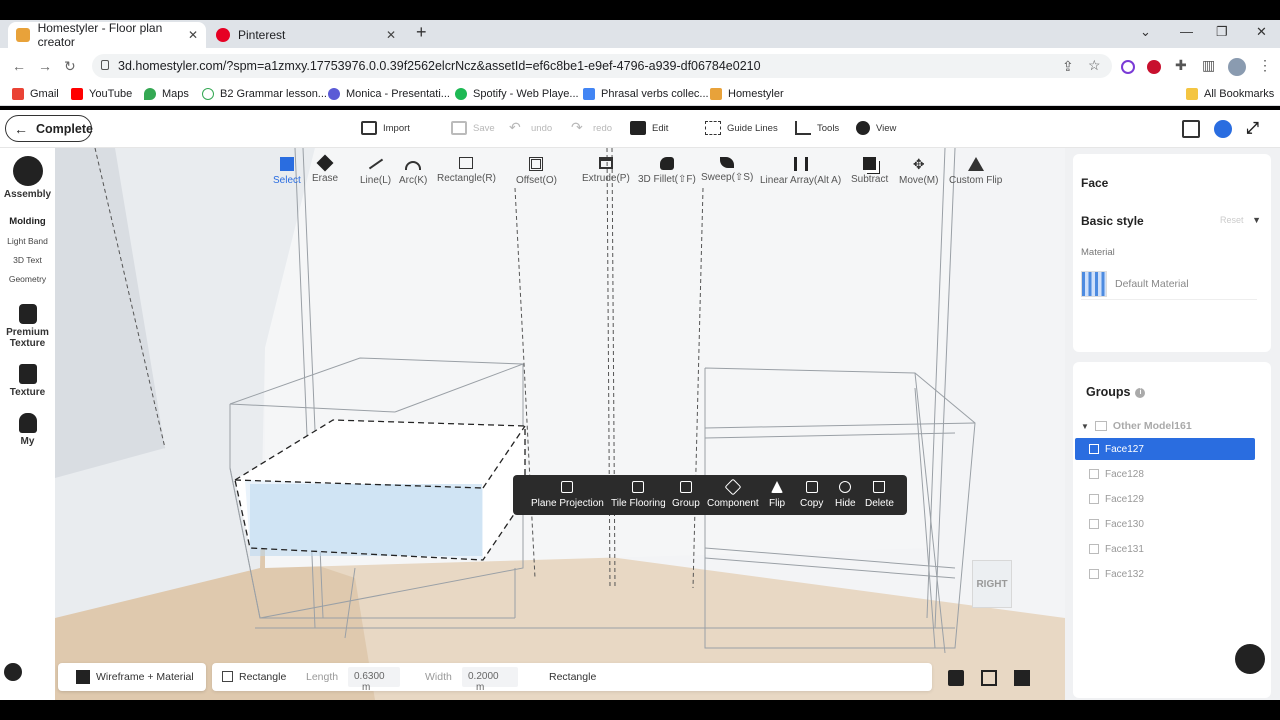 The height and width of the screenshot is (720, 1280). Describe the element at coordinates (1265, 65) in the screenshot. I see `menu-kebab-icon: ⋮` at that location.